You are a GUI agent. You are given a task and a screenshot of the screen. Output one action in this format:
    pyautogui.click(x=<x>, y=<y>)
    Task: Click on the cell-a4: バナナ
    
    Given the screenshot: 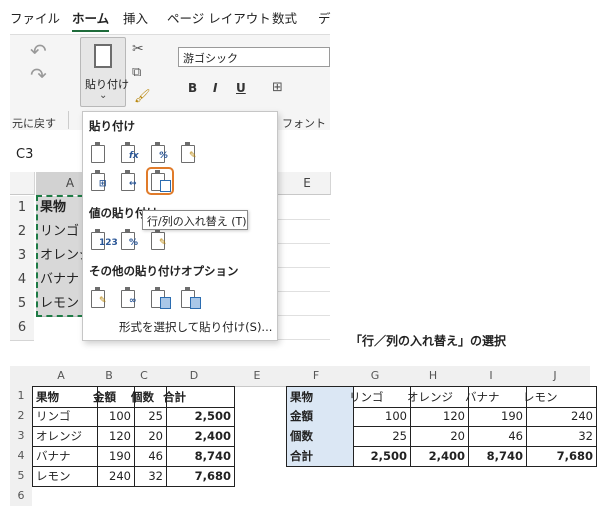 What is the action you would take?
    pyautogui.click(x=65, y=456)
    